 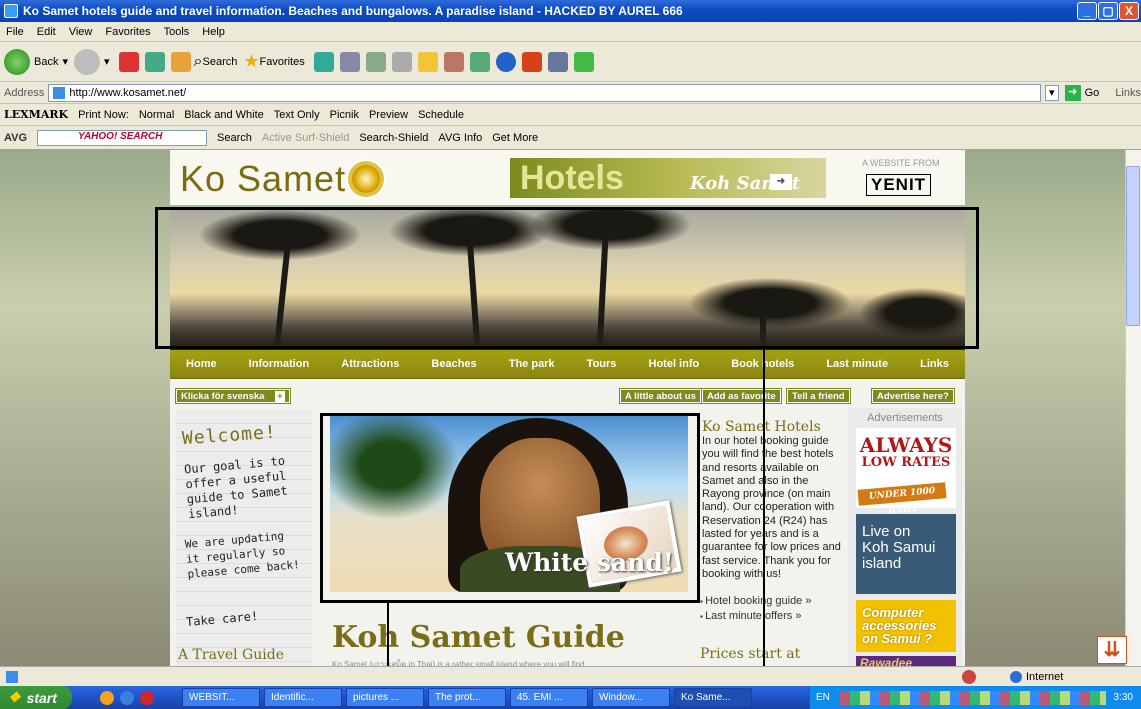 I want to click on hotel-booking-link: ▪ Hotel booking guide », so click(x=755, y=601).